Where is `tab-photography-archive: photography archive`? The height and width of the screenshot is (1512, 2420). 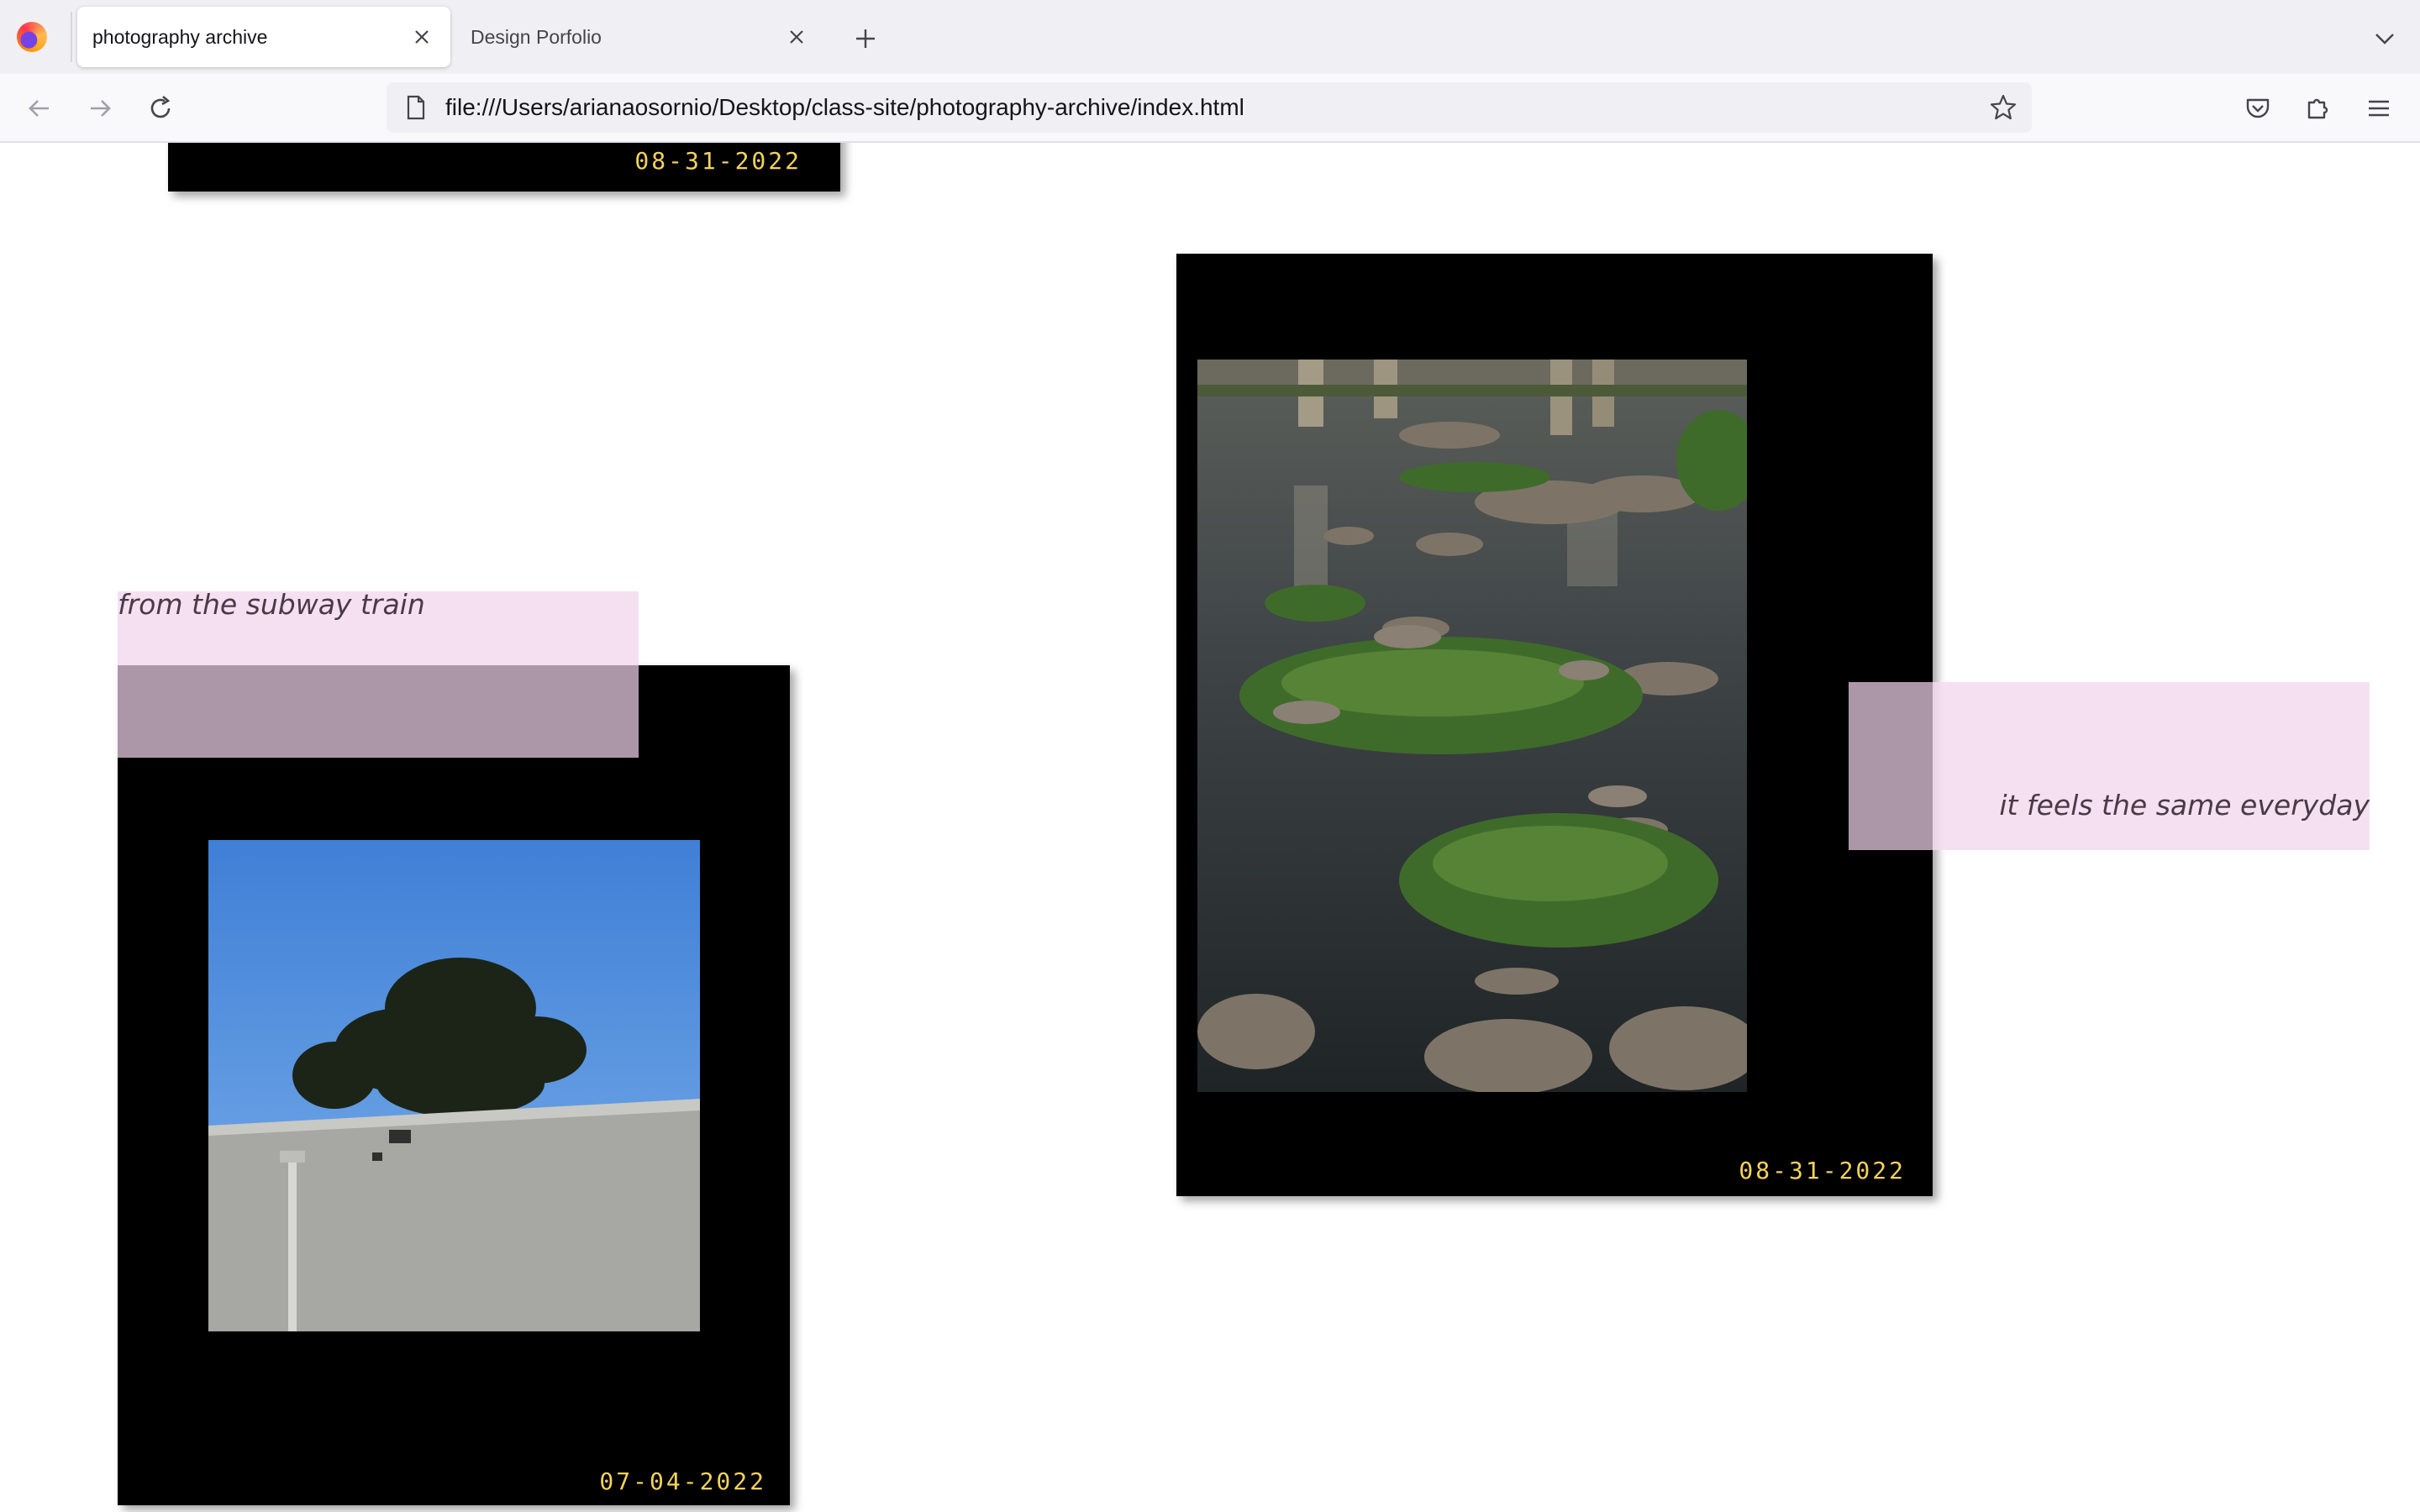
tab-photography-archive: photography archive is located at coordinates (263, 37).